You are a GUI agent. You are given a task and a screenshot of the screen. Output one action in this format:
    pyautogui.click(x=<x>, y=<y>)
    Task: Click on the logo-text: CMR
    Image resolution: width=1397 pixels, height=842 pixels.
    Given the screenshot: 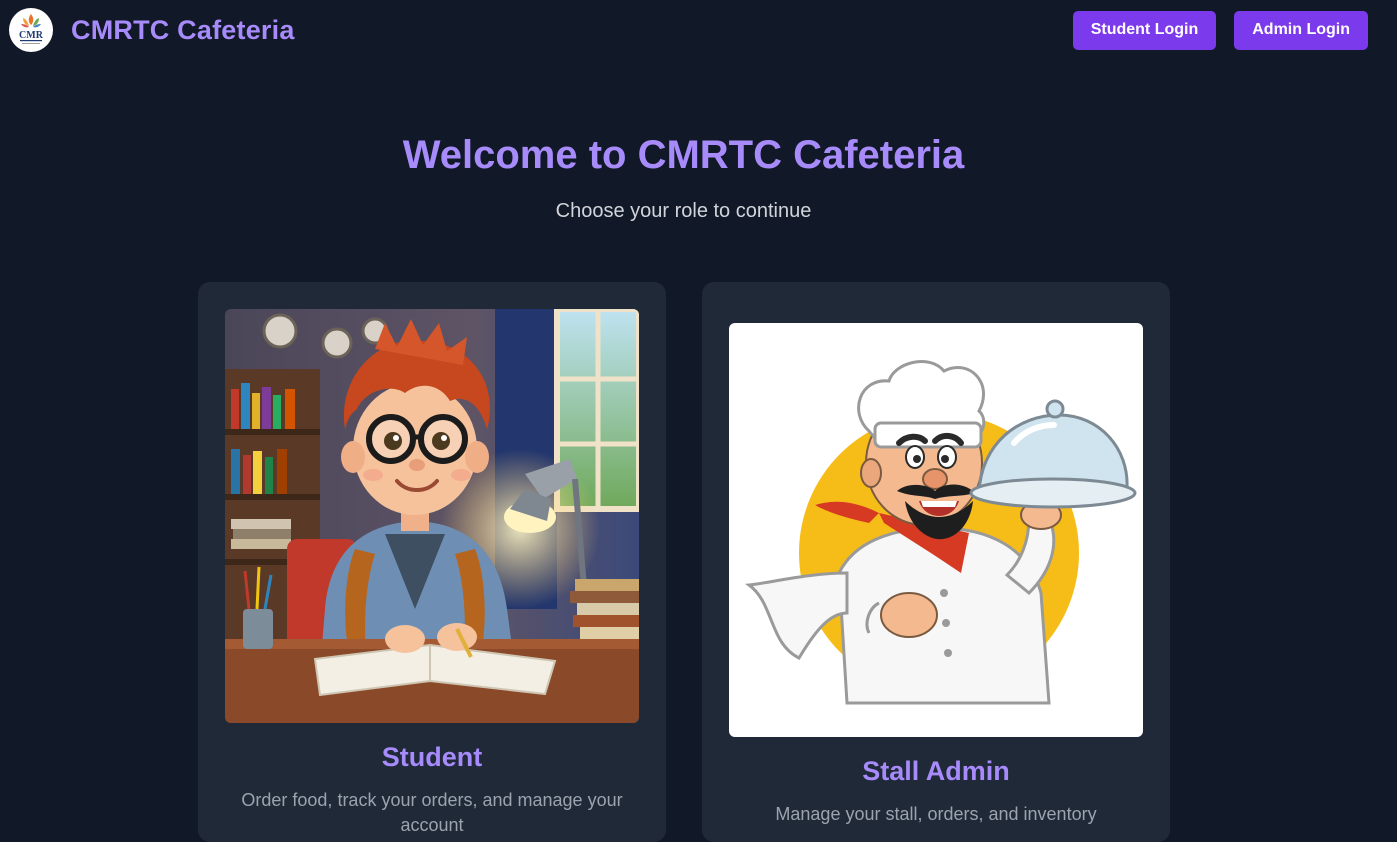 What is the action you would take?
    pyautogui.click(x=31, y=35)
    